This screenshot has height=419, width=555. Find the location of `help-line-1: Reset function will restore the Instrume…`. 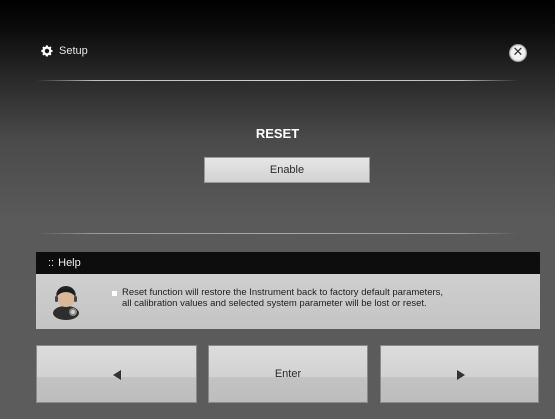

help-line-1: Reset function will restore the Instrume… is located at coordinates (283, 292).